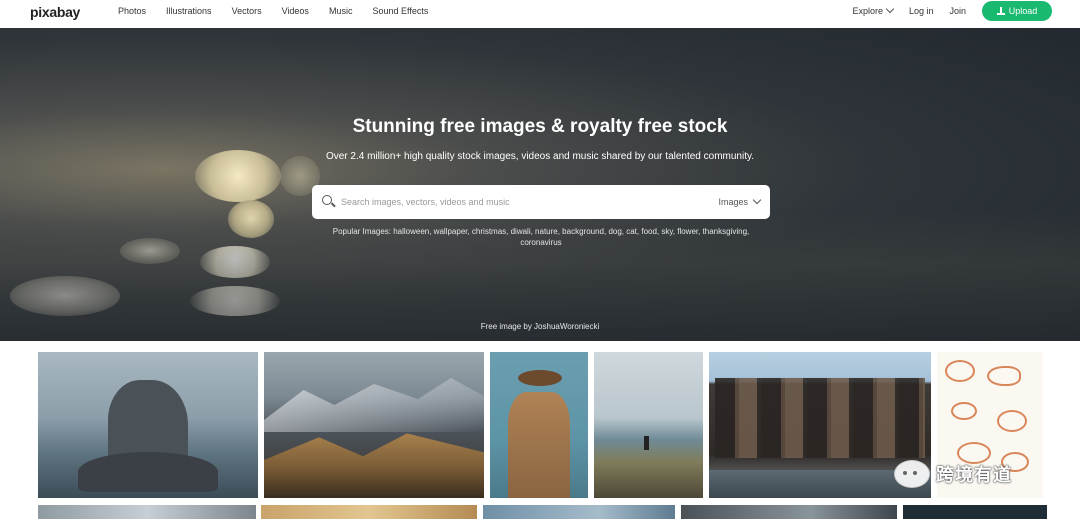  What do you see at coordinates (540, 378) in the screenshot?
I see `hat` at bounding box center [540, 378].